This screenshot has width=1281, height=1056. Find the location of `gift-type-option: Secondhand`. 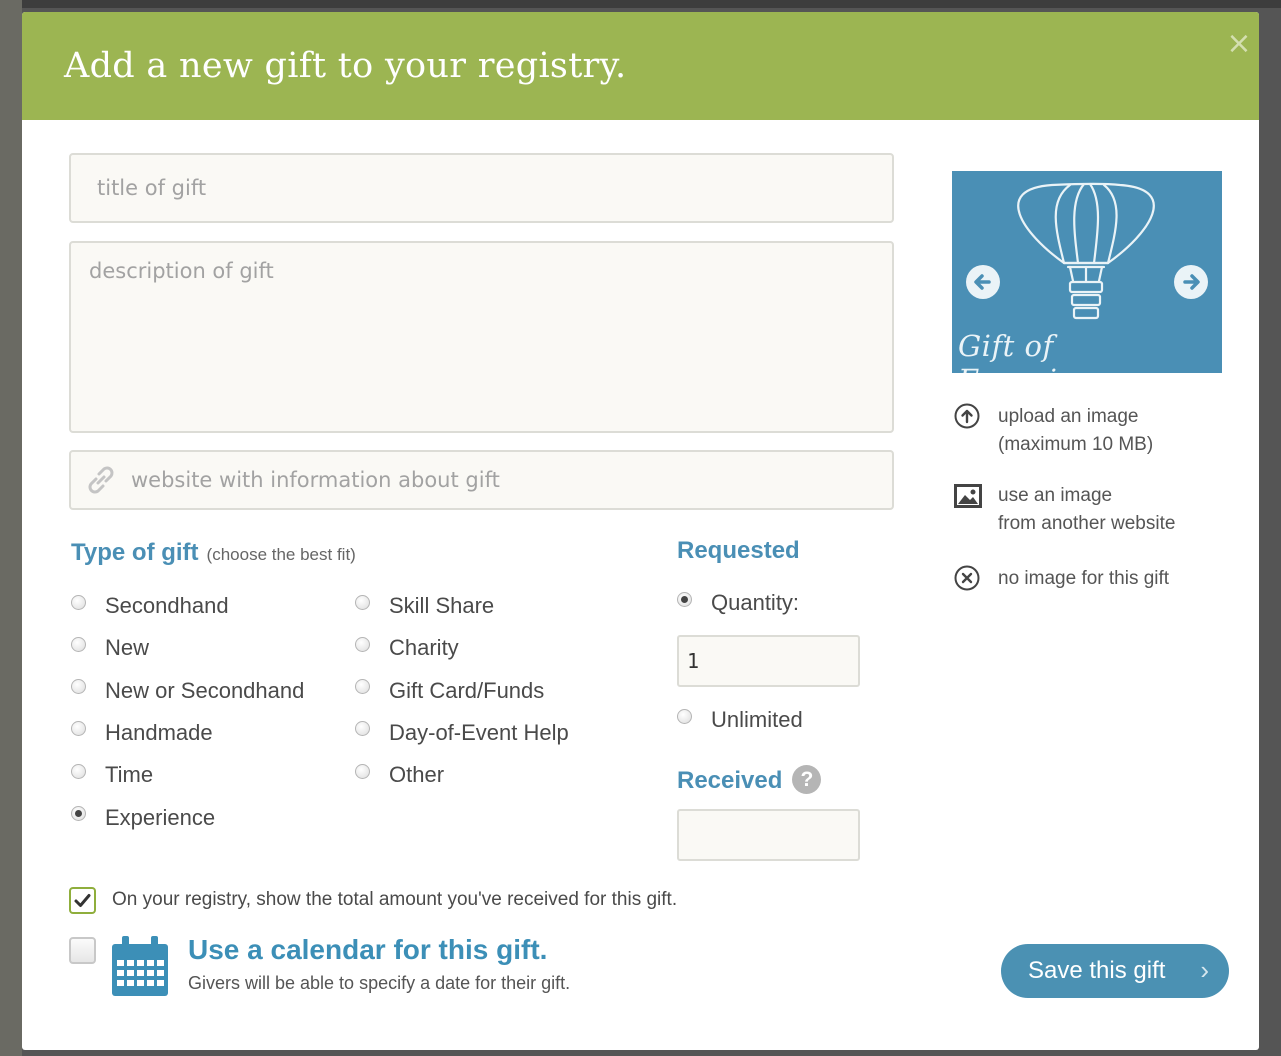

gift-type-option: Secondhand is located at coordinates (150, 606).